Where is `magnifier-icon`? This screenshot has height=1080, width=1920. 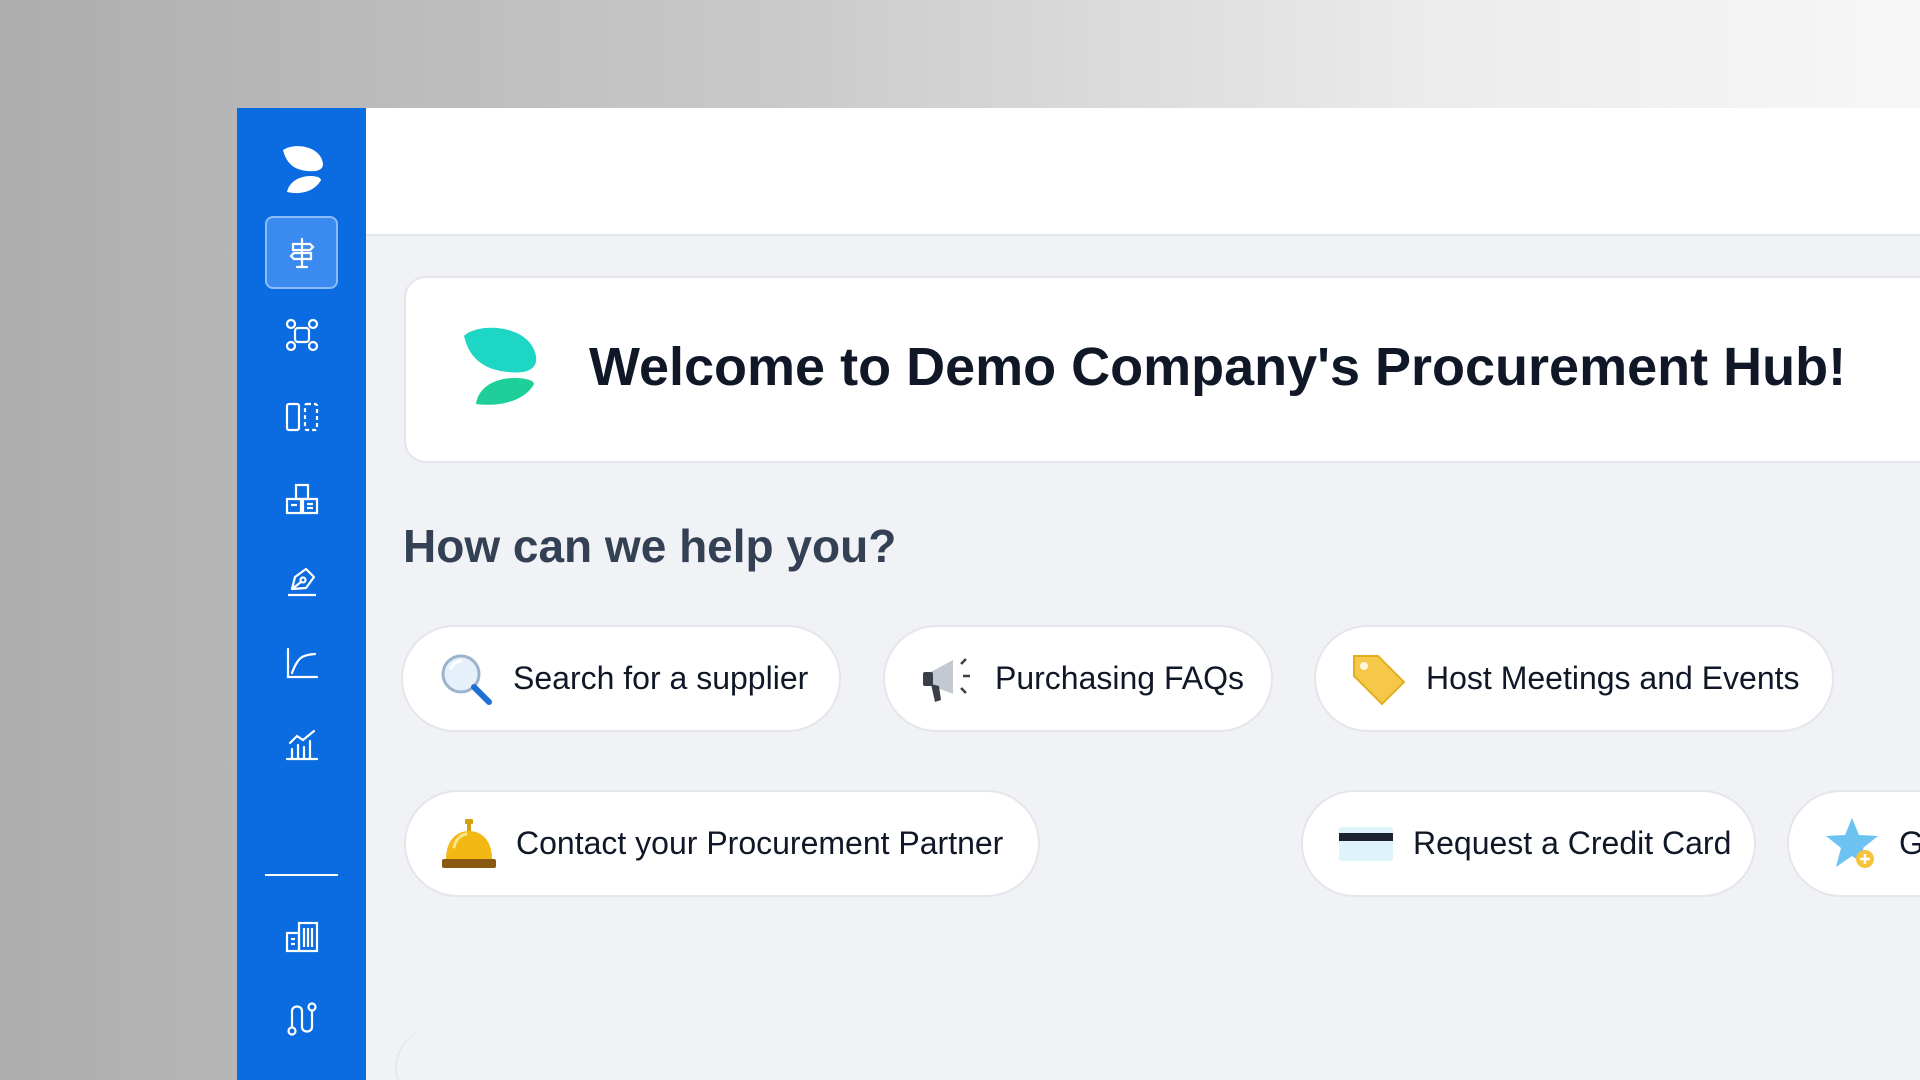 magnifier-icon is located at coordinates (466, 679).